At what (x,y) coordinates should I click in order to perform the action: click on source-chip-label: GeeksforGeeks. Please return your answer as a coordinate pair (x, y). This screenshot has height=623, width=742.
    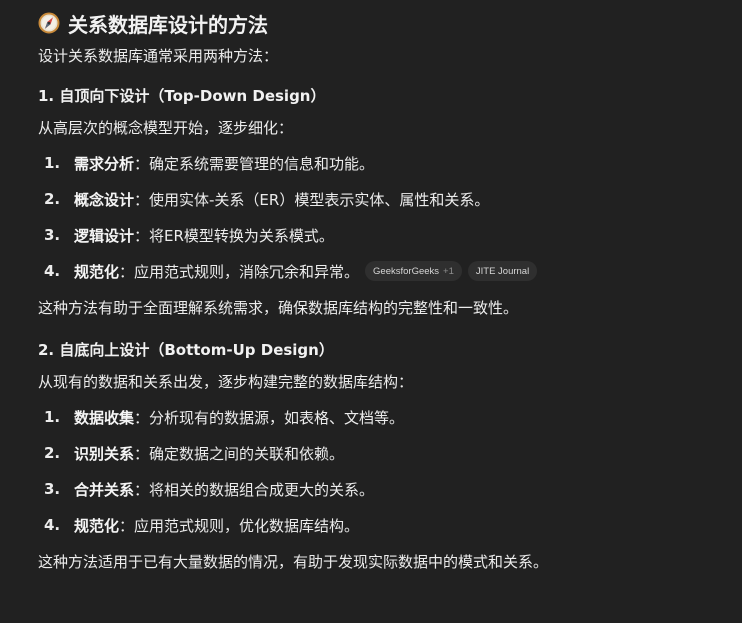
    Looking at the image, I should click on (406, 271).